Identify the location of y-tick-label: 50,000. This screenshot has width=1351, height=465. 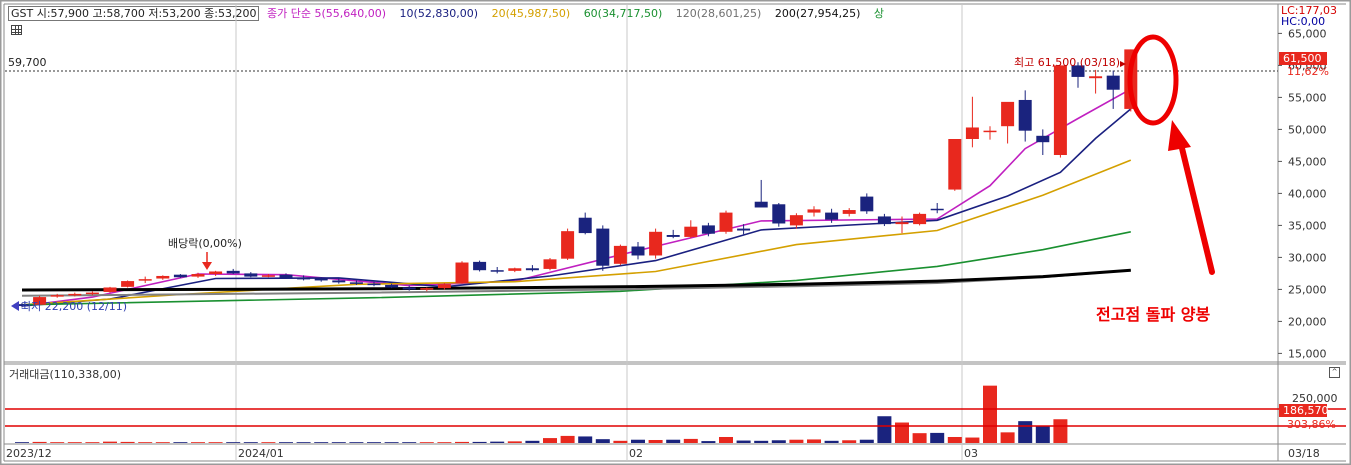
(1307, 129).